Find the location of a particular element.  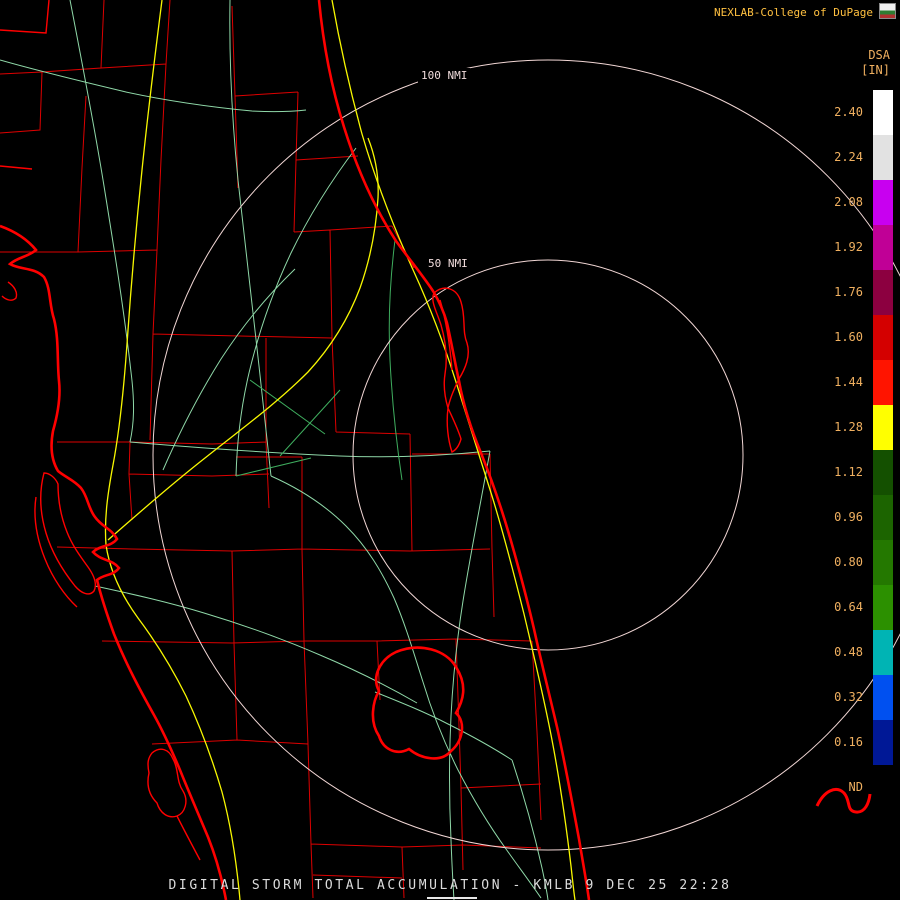

colorbar-label: 0.32 is located at coordinates (848, 697).